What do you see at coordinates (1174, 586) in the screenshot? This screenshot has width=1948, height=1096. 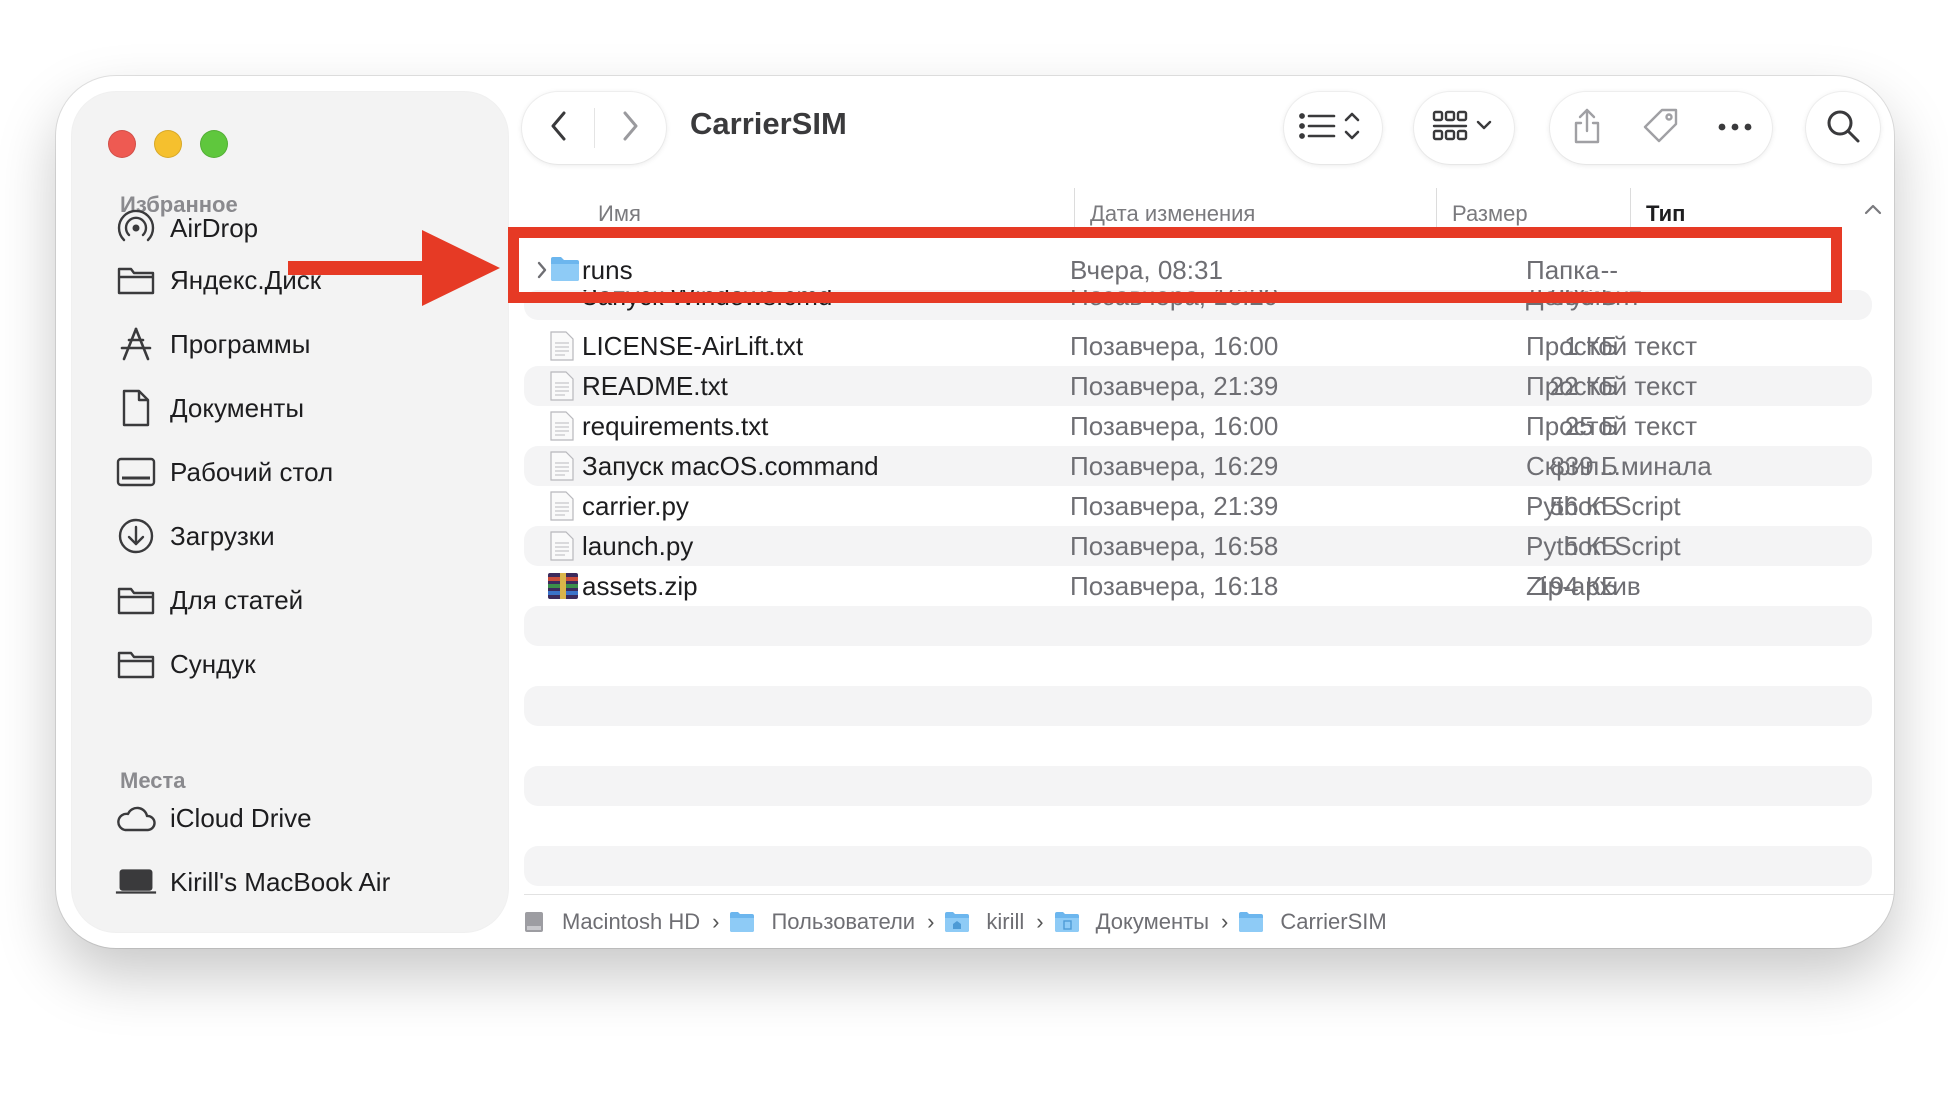 I see `file-date: Позавчера, 16:18` at bounding box center [1174, 586].